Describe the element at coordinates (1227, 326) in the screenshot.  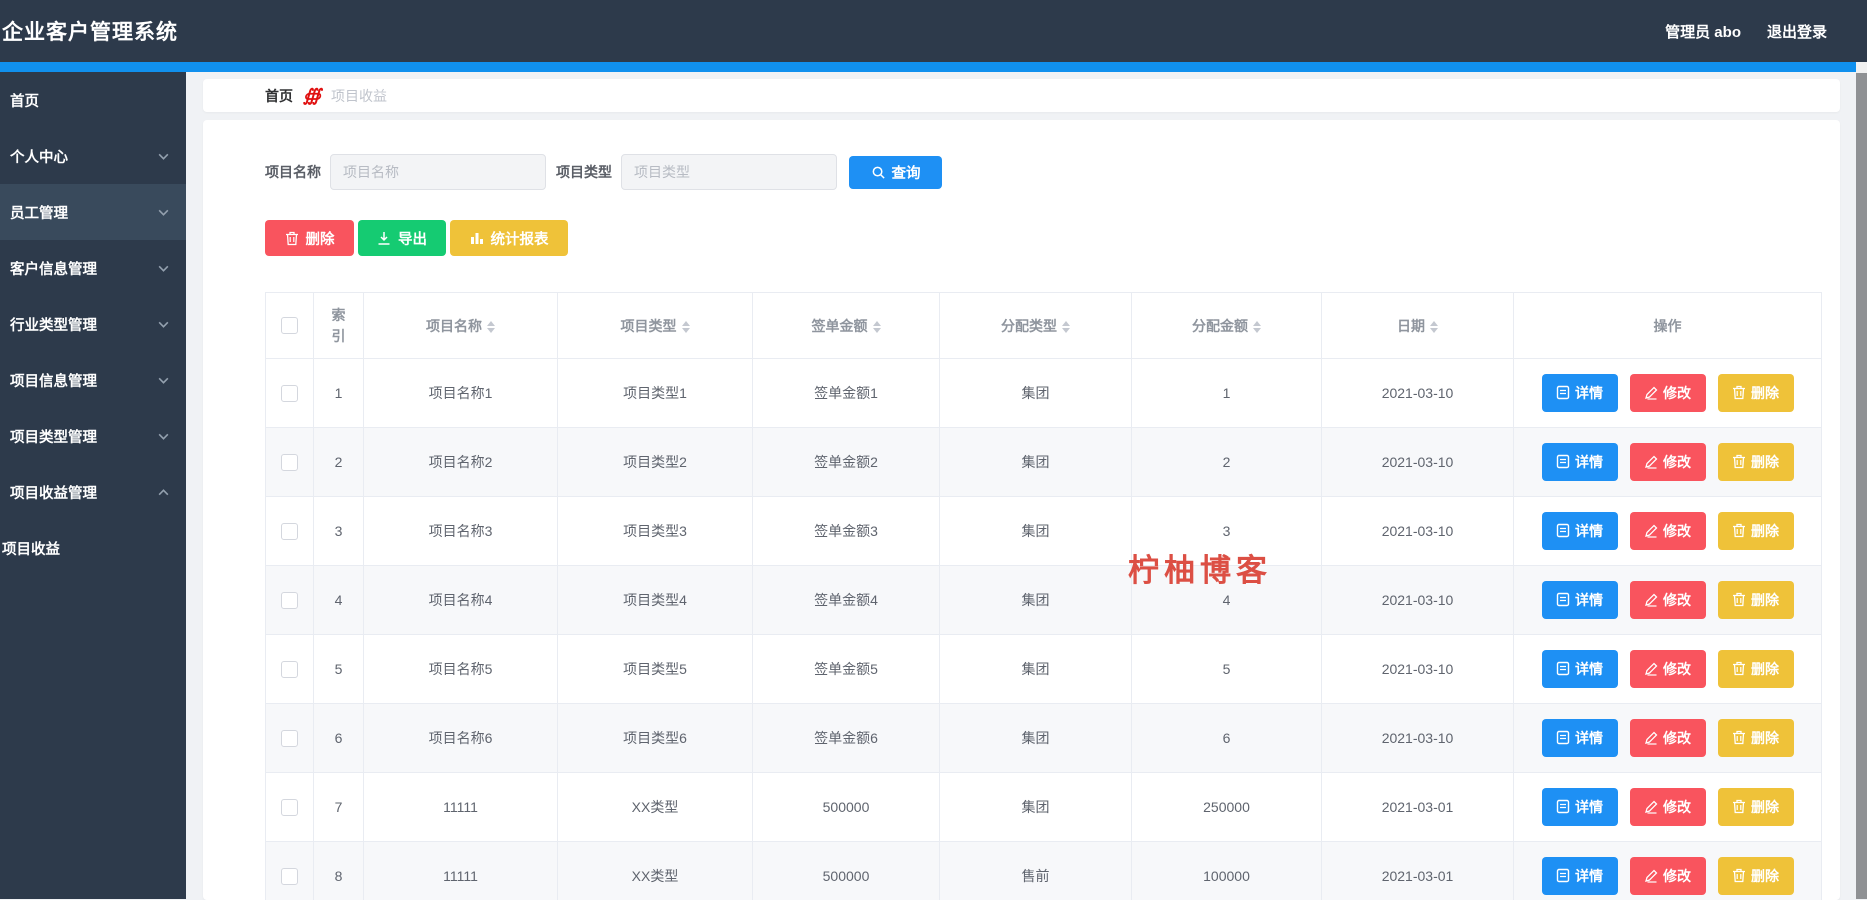
I see `column-header-alloc-amount: 分配金额` at that location.